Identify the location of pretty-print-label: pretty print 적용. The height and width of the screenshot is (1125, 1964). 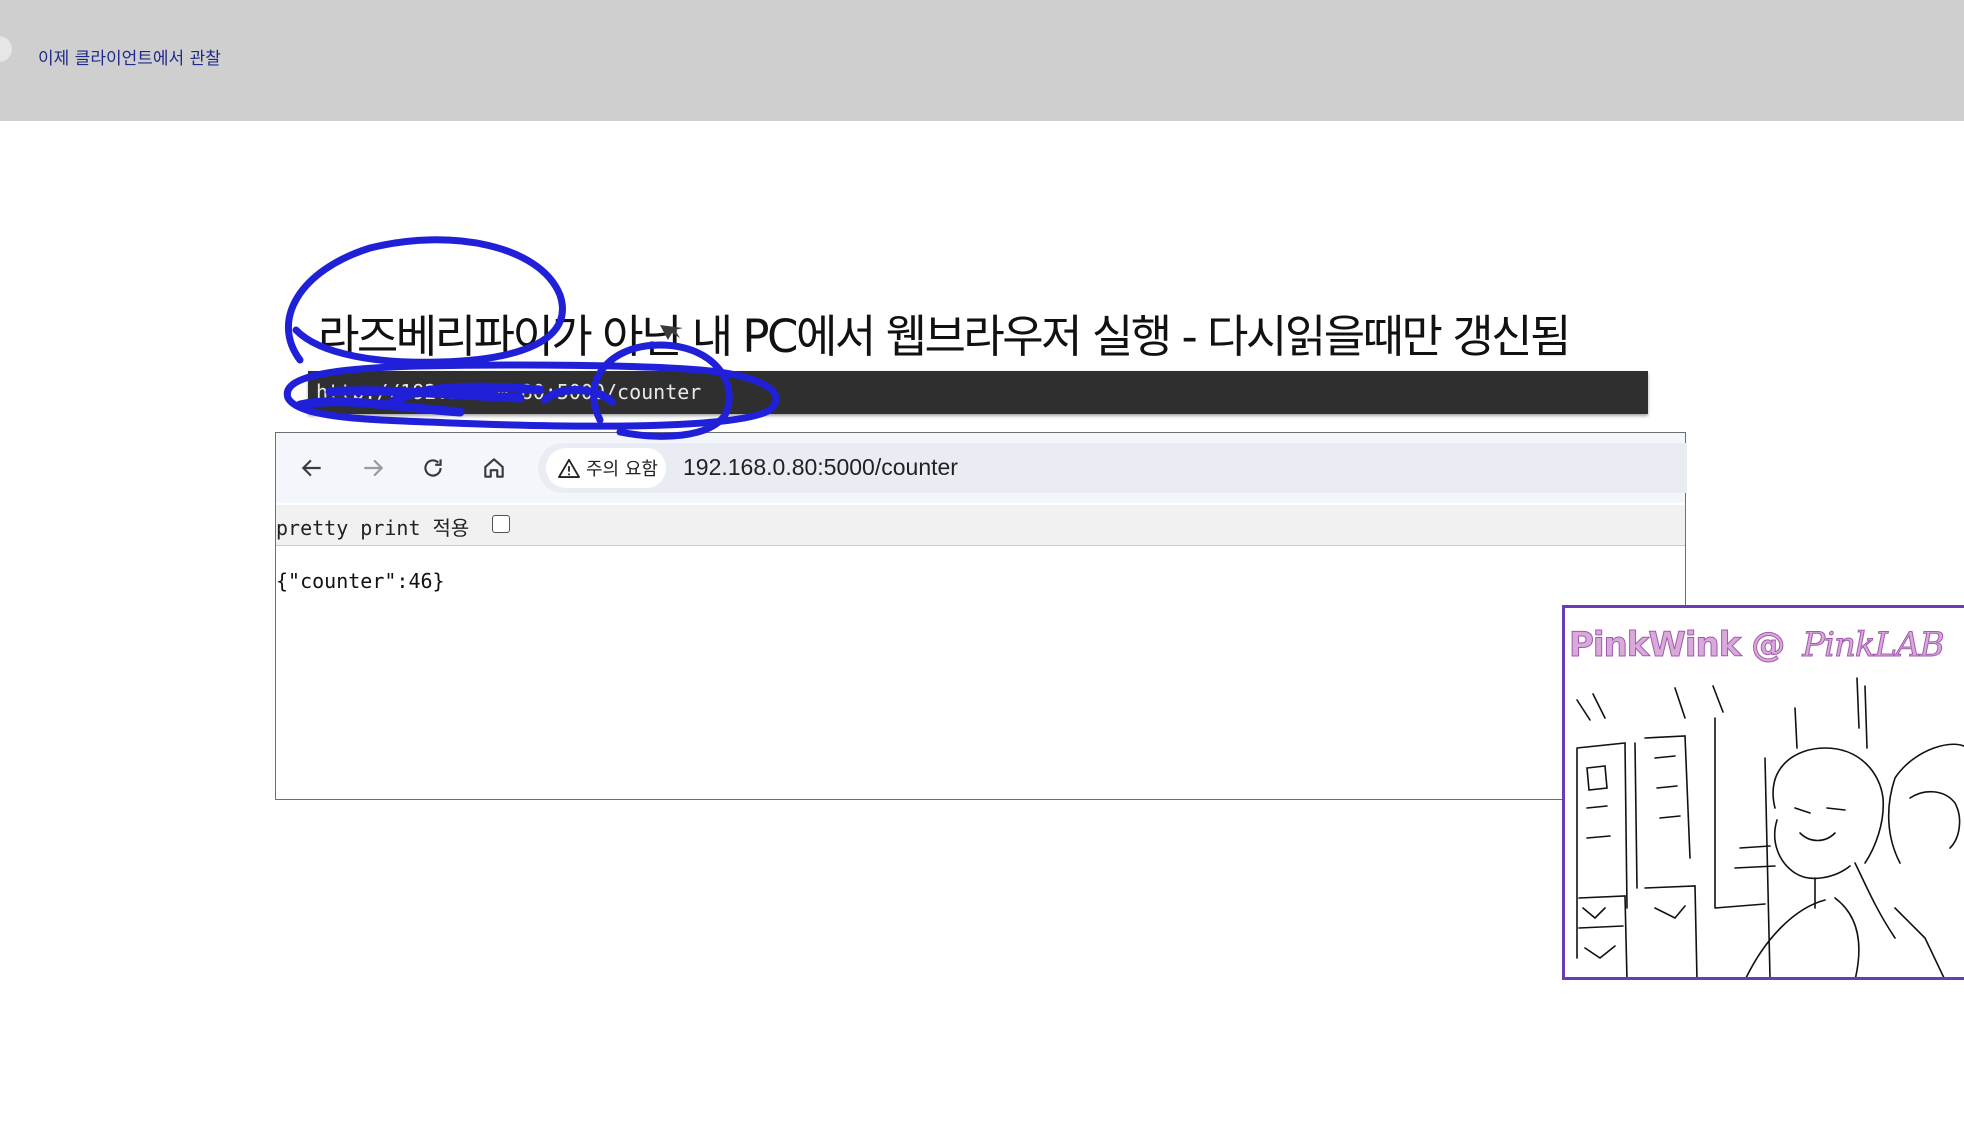
(373, 528).